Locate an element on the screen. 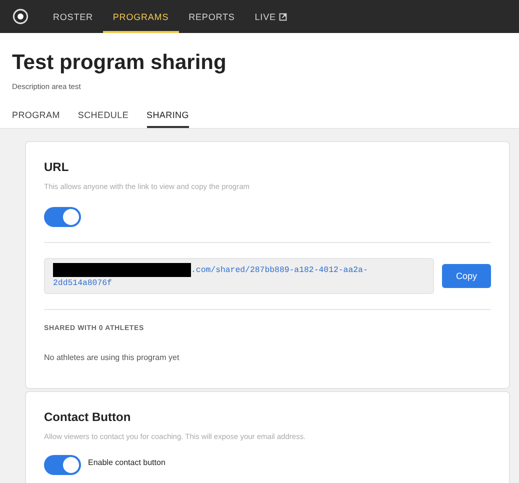  tab: PROGRAM is located at coordinates (36, 119).